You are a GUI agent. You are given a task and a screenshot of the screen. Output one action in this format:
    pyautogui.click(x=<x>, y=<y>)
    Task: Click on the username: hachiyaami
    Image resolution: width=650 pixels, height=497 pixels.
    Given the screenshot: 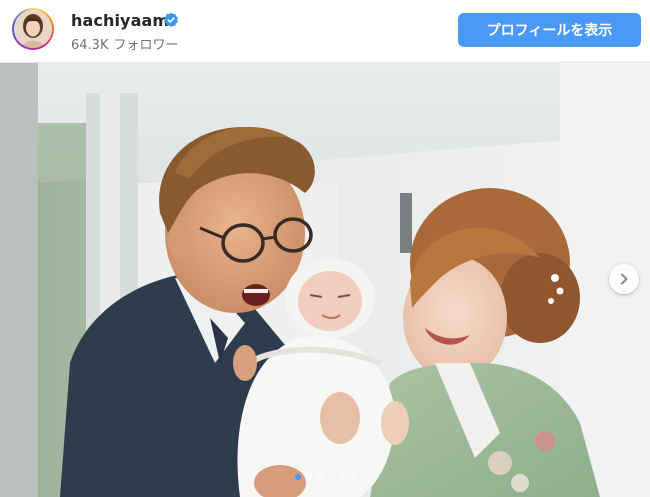 What is the action you would take?
    pyautogui.click(x=123, y=20)
    